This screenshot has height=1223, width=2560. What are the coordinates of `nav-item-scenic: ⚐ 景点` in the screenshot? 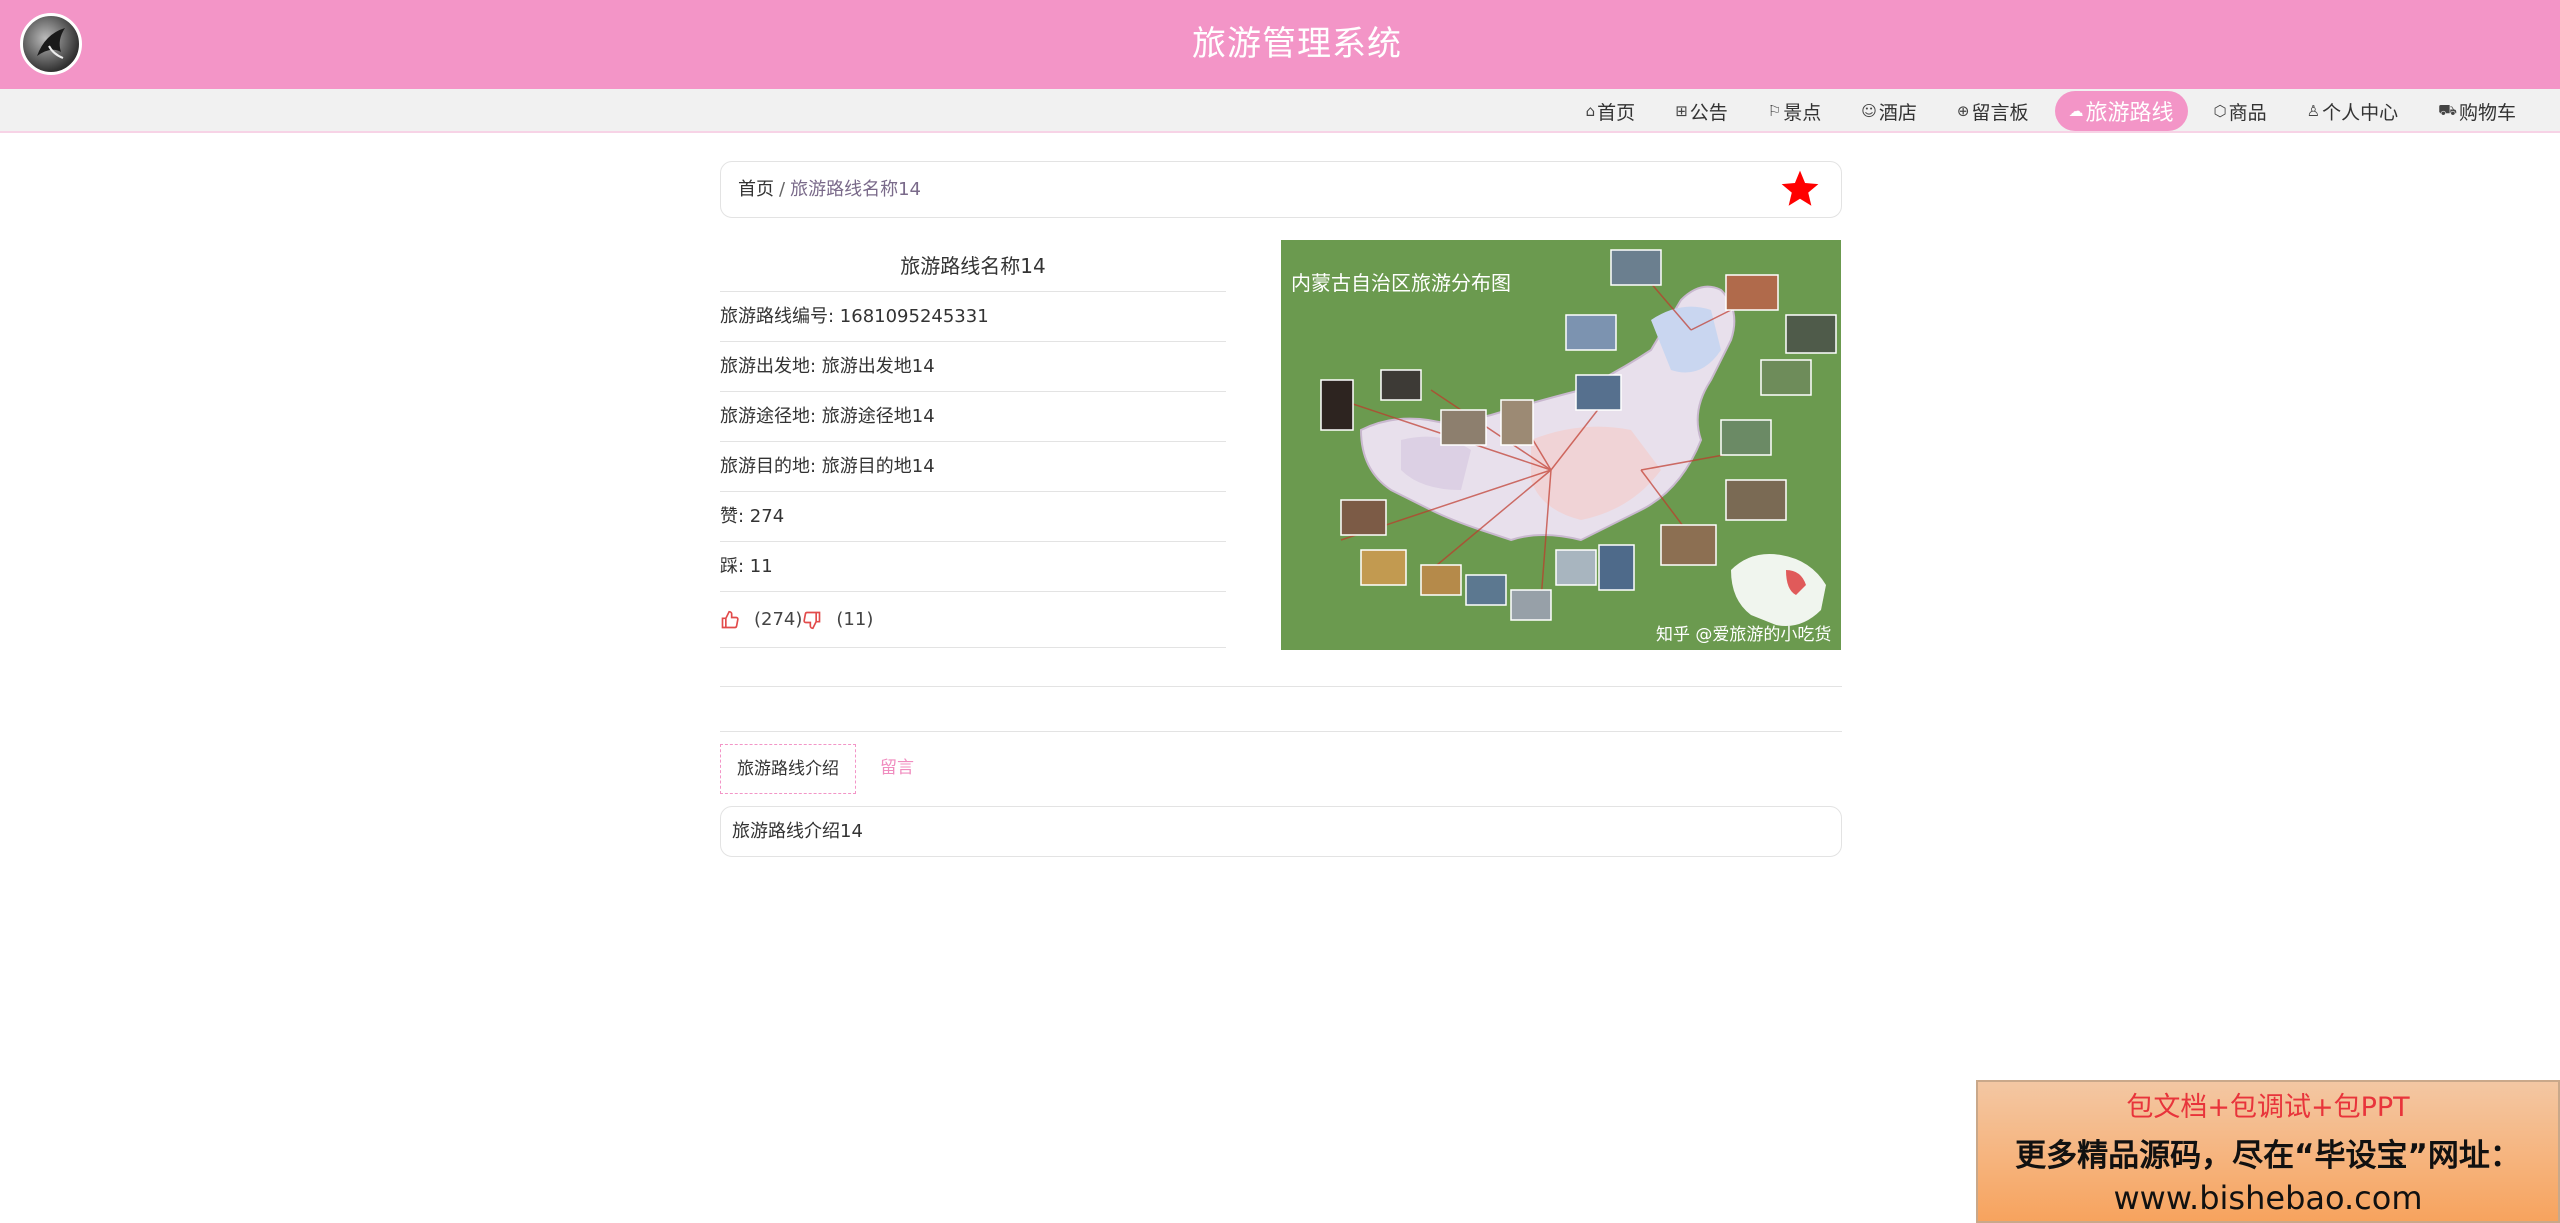 It's located at (1794, 111).